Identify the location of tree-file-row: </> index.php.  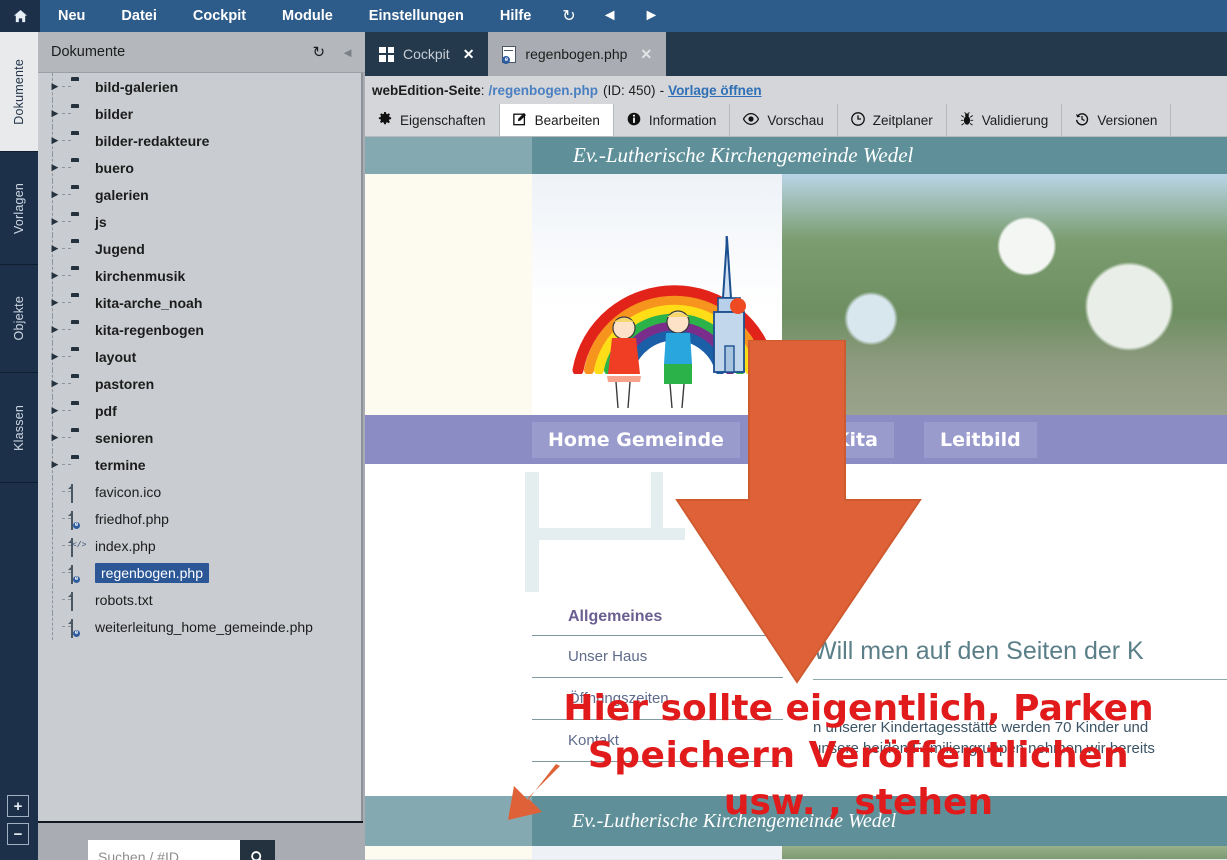
(199, 545).